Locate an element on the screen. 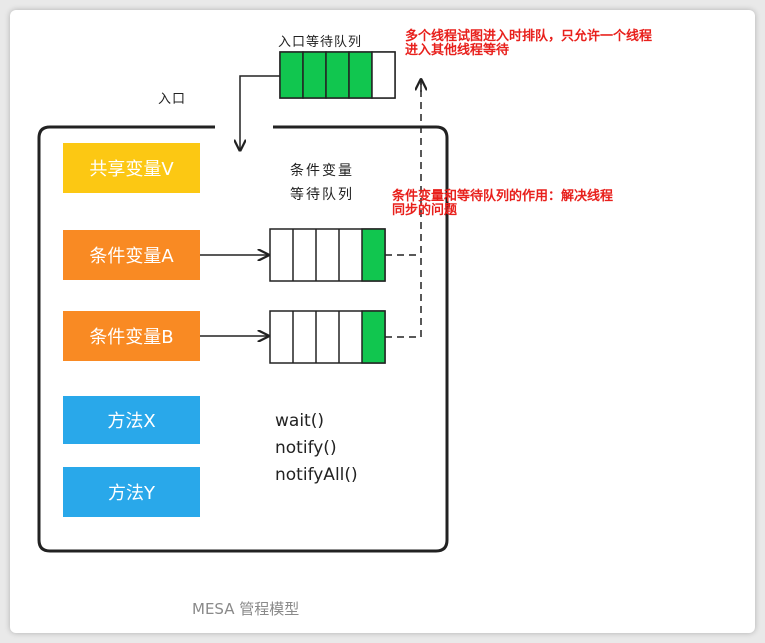 The width and height of the screenshot is (765, 643). entry-queue is located at coordinates (337, 75).